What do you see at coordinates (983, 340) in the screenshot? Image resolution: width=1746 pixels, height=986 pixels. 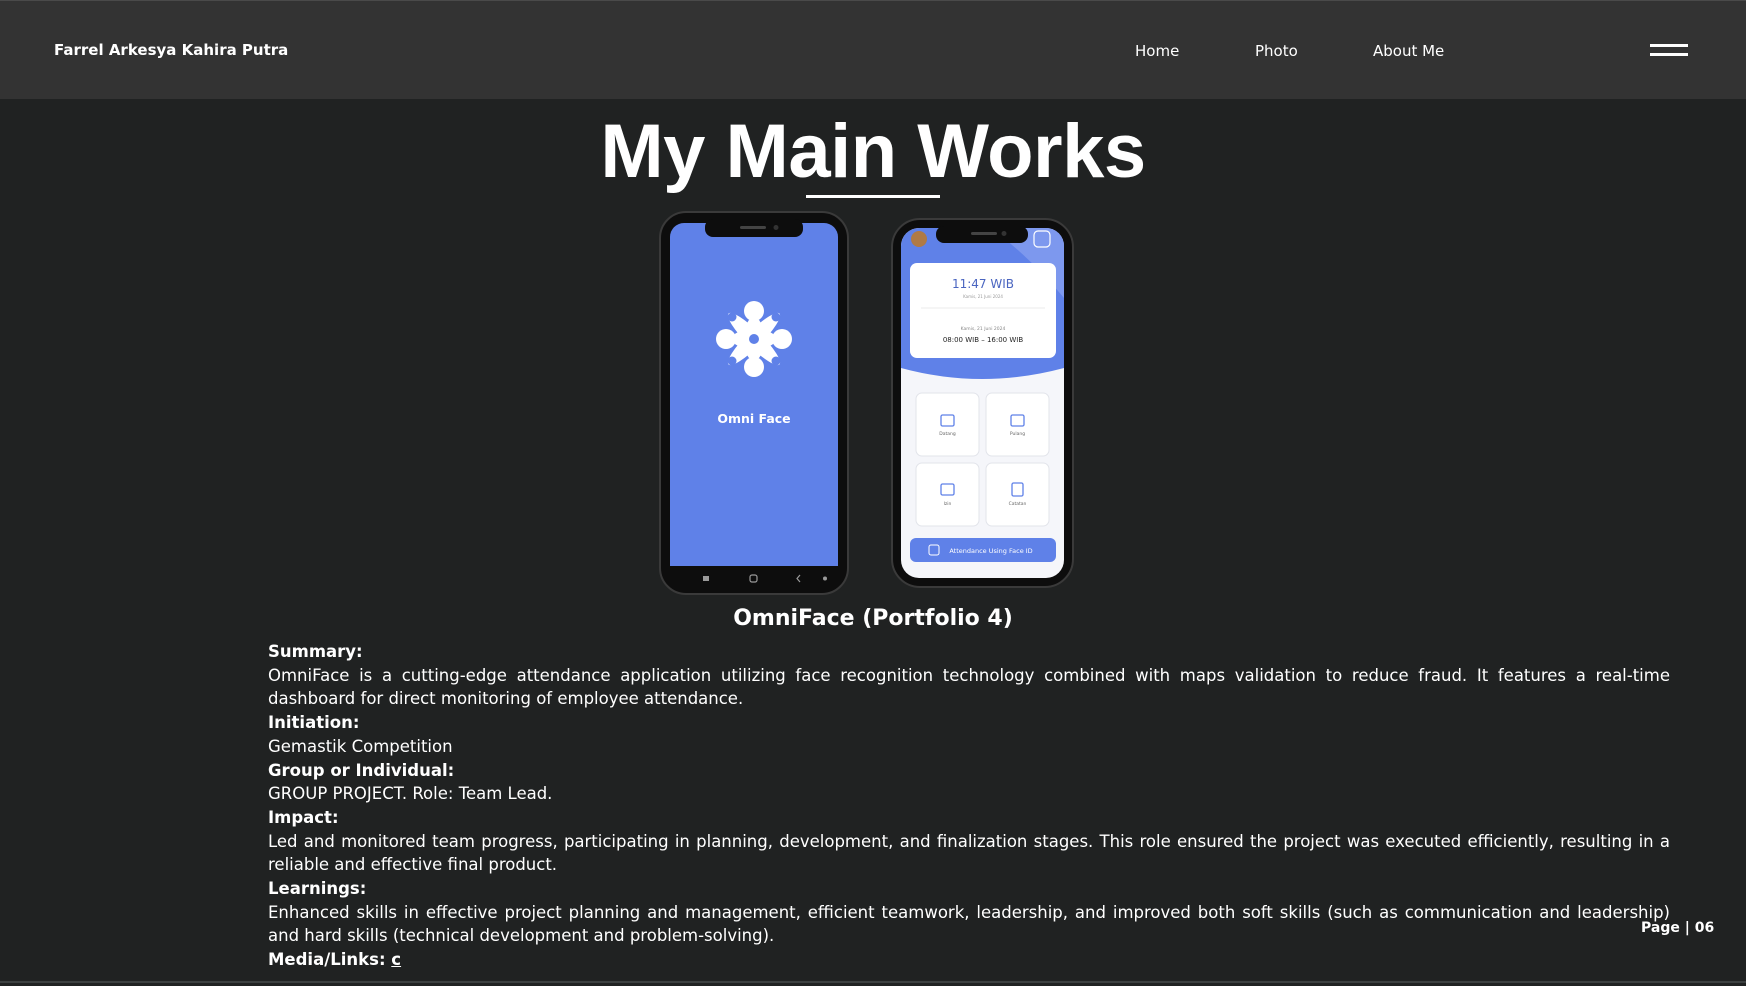 I see `home-shift: 08:00 WIB – 16:00 WIB` at bounding box center [983, 340].